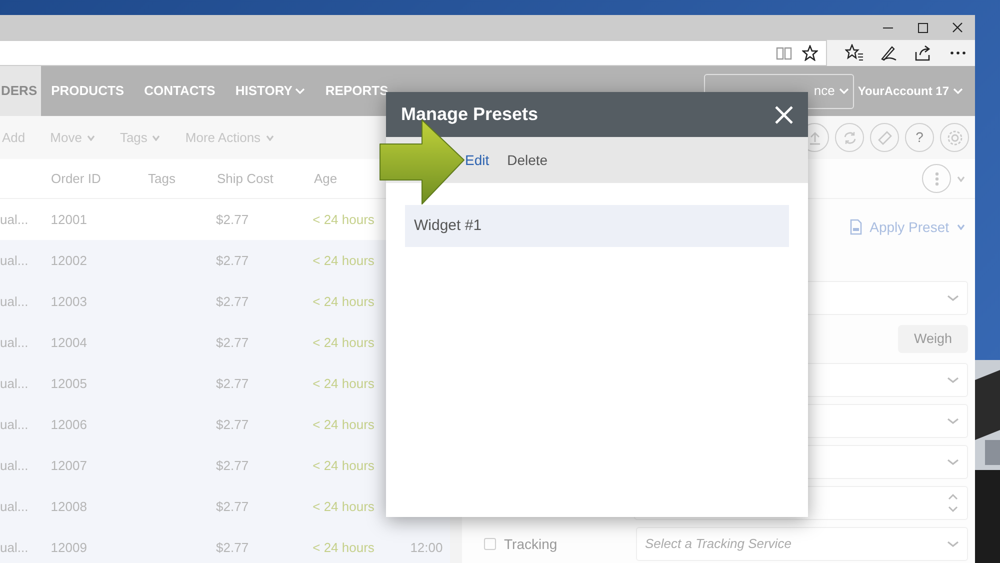 The image size is (1000, 563). What do you see at coordinates (68, 383) in the screenshot?
I see `table-cell: 12005` at bounding box center [68, 383].